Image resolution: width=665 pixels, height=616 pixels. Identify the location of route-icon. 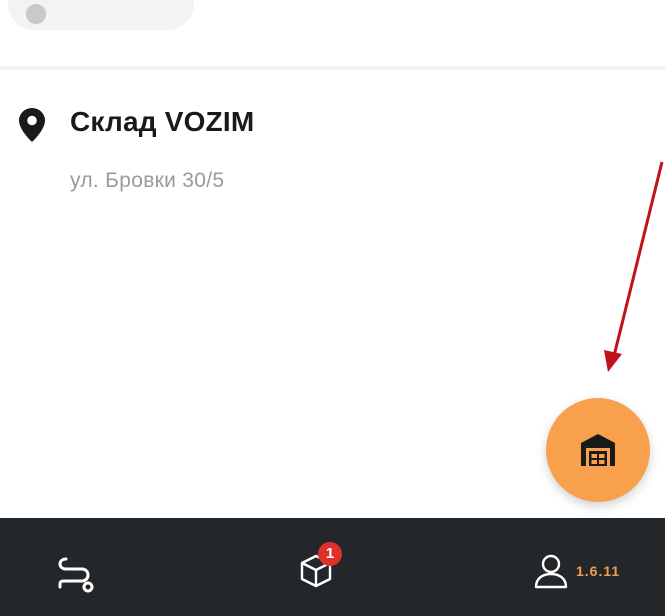
(76, 575).